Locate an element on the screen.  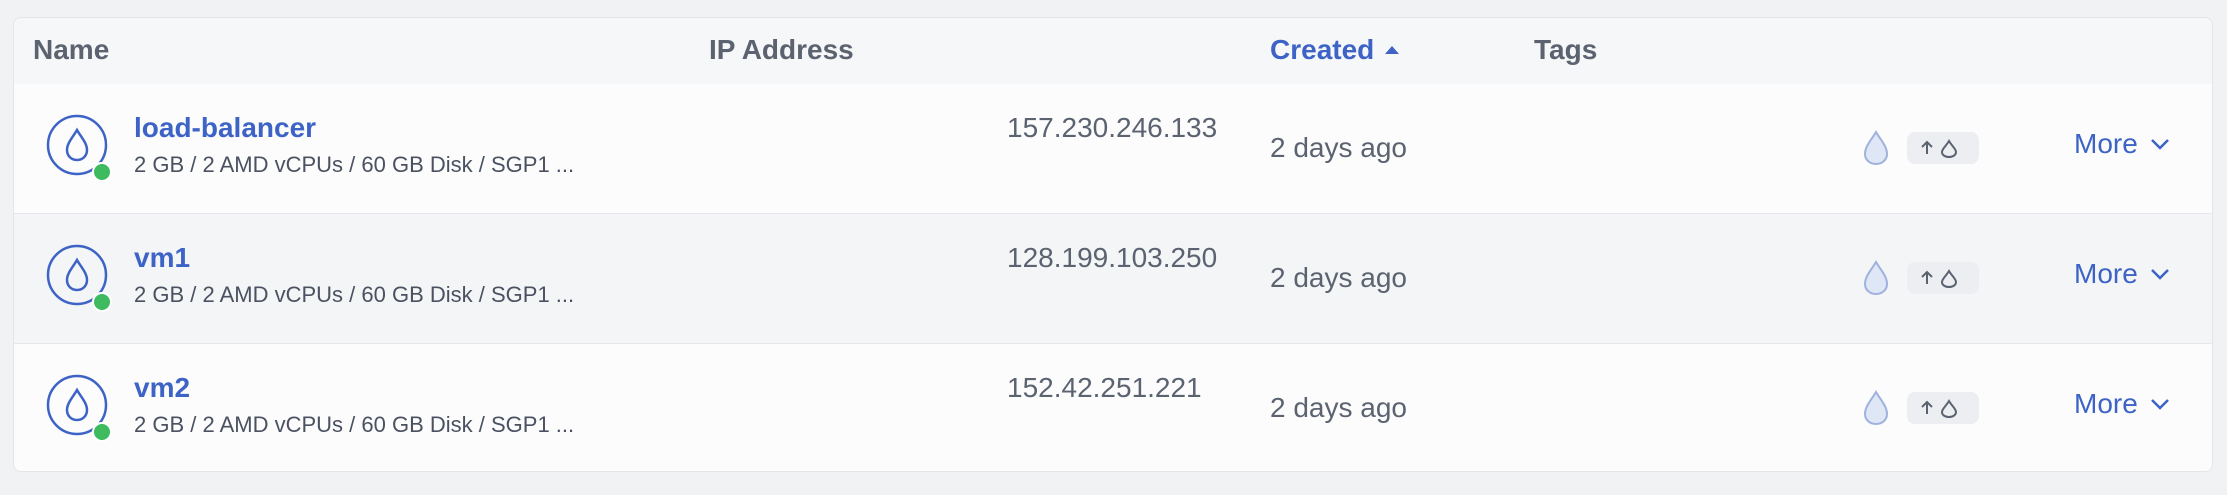
column-header-ip: IP Address is located at coordinates (781, 50).